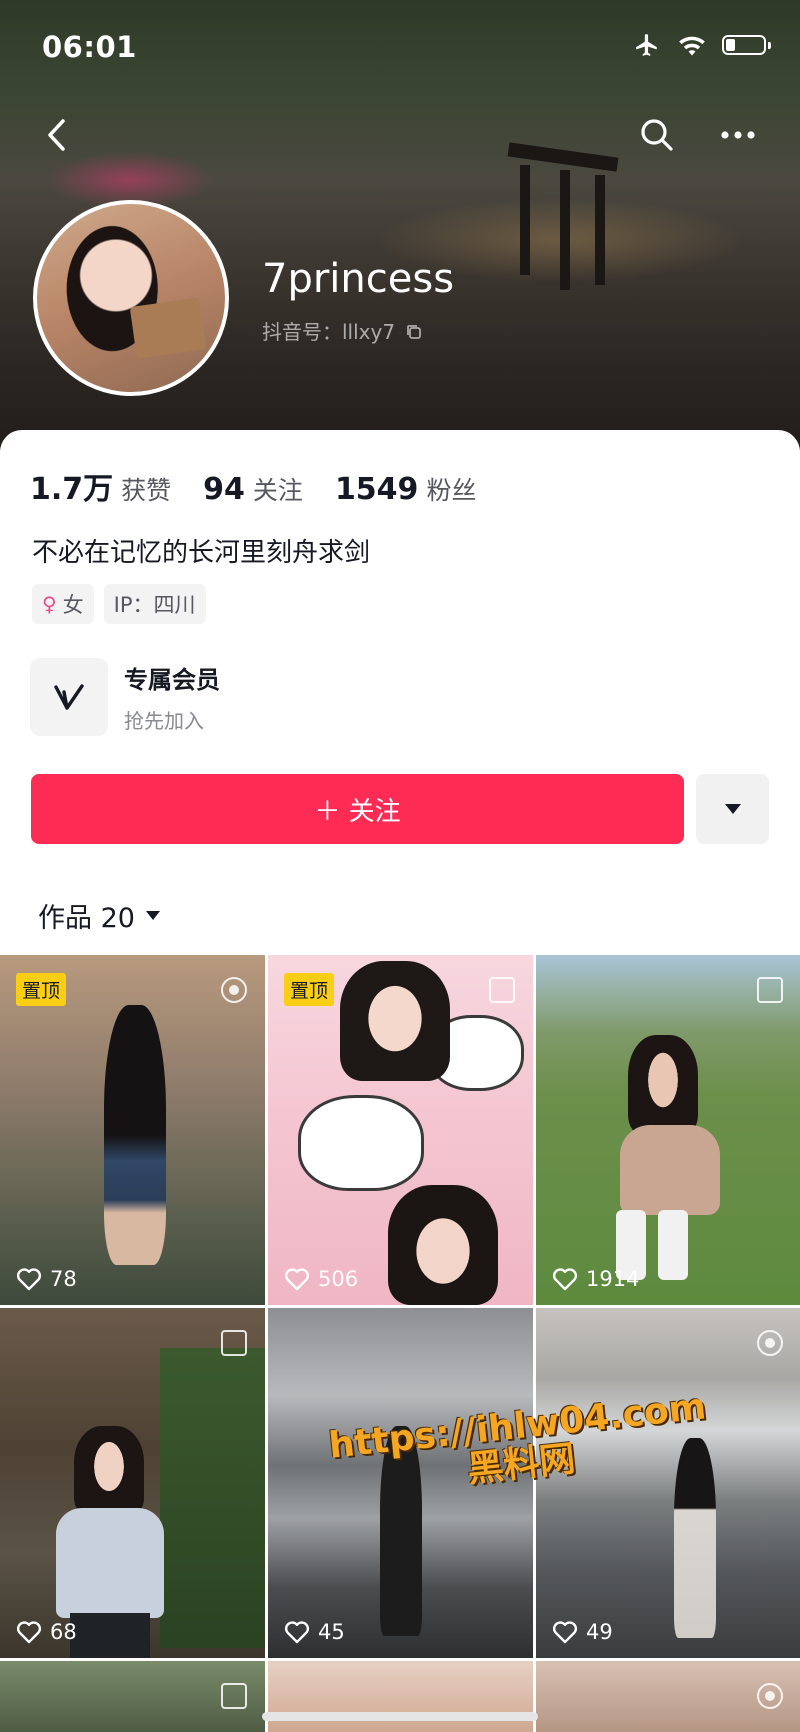 The width and height of the screenshot is (800, 1732). What do you see at coordinates (57, 135) in the screenshot?
I see `back-icon` at bounding box center [57, 135].